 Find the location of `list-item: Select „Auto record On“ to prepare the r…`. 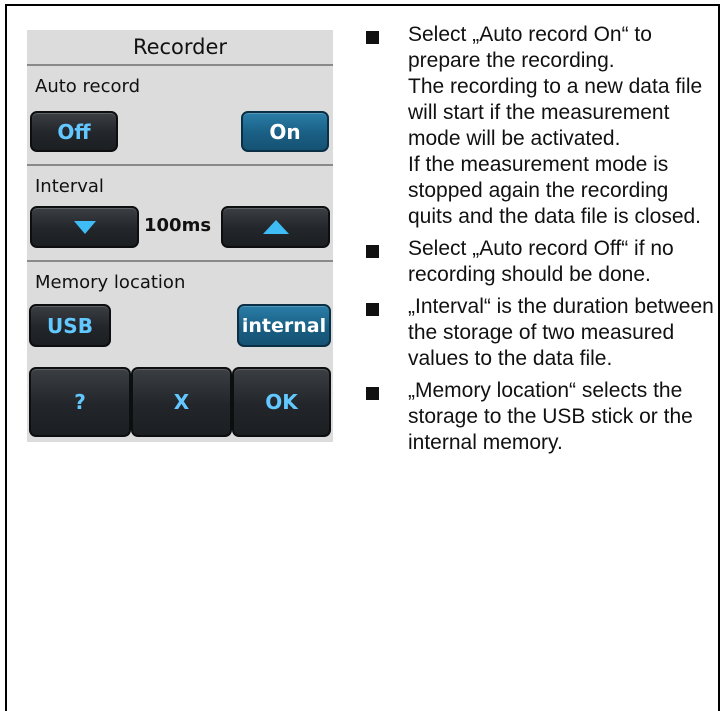

list-item: Select „Auto record On“ to prepare the r… is located at coordinates (537, 126).